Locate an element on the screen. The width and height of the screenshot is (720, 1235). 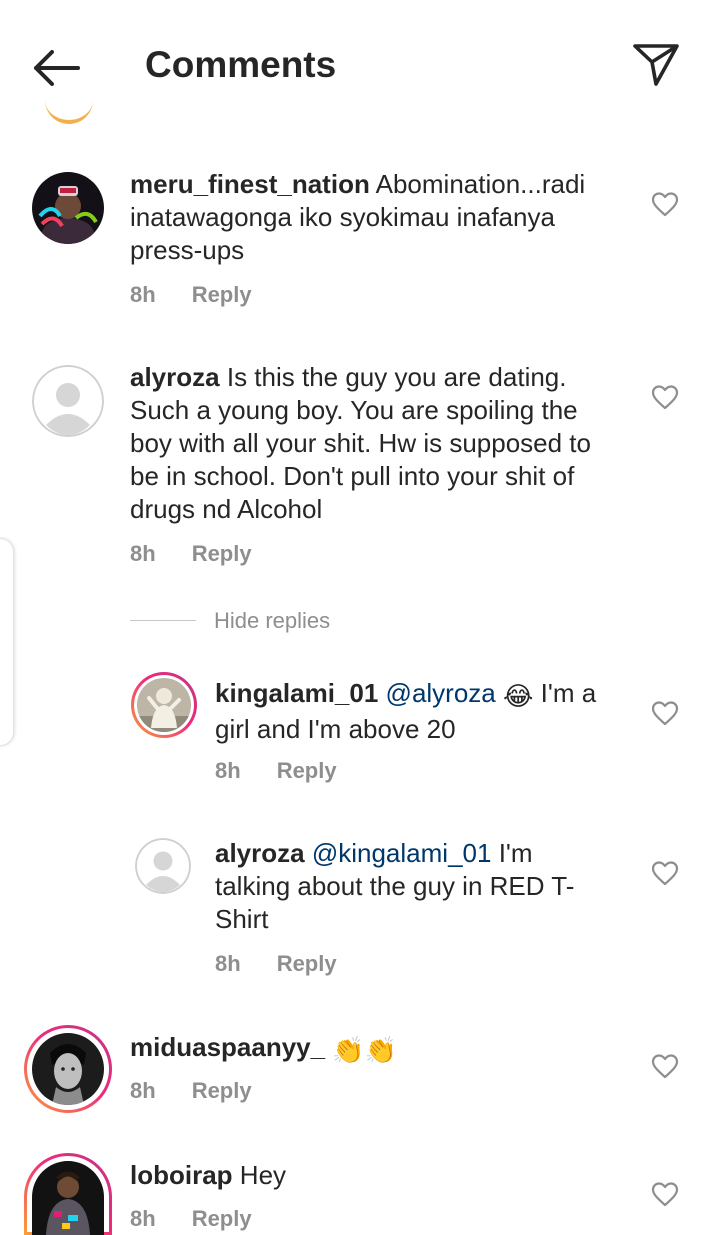
side-drawer-handle is located at coordinates (7, 642).